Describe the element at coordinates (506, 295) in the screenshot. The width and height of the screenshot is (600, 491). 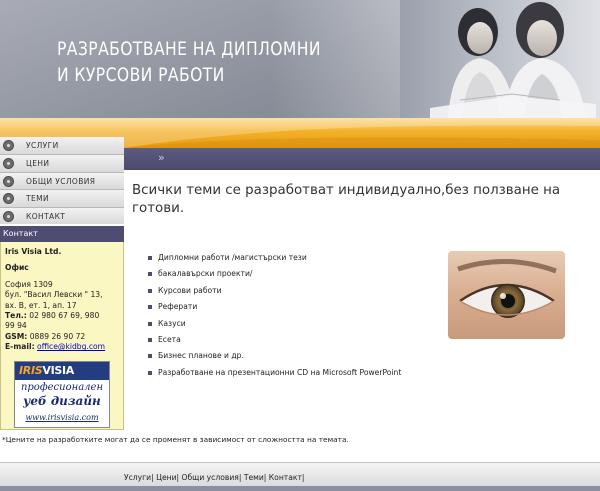
I see `eye-photo` at that location.